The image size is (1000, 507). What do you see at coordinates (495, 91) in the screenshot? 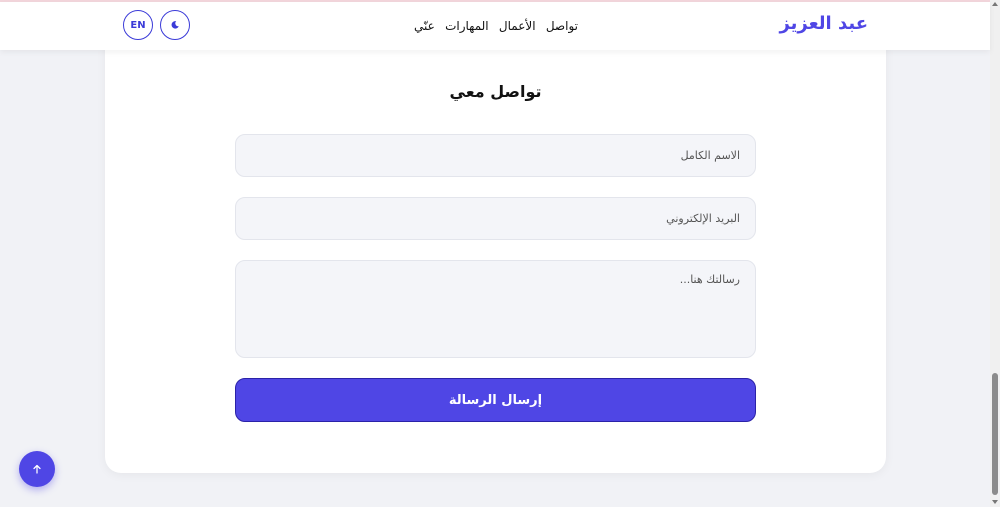
I see `contact-section-title: تواصل معي` at bounding box center [495, 91].